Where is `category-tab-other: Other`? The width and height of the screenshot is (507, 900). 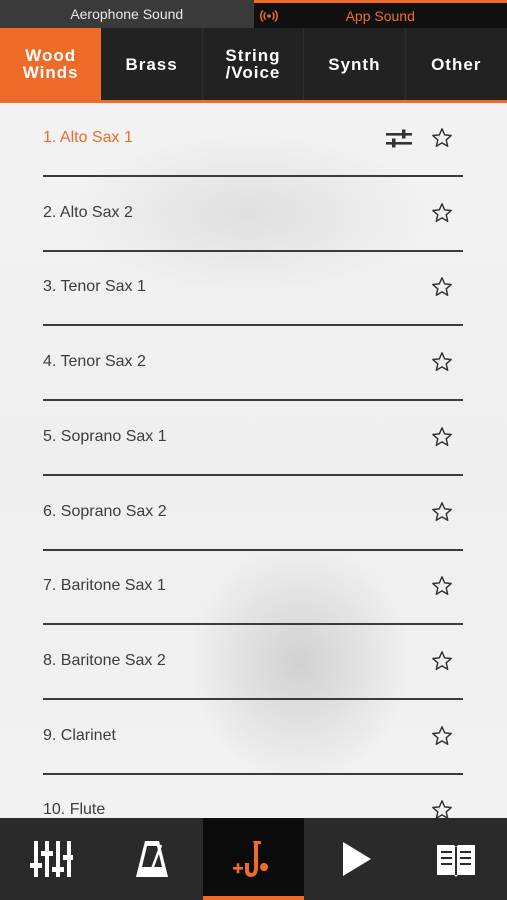
category-tab-other: Other is located at coordinates (456, 64).